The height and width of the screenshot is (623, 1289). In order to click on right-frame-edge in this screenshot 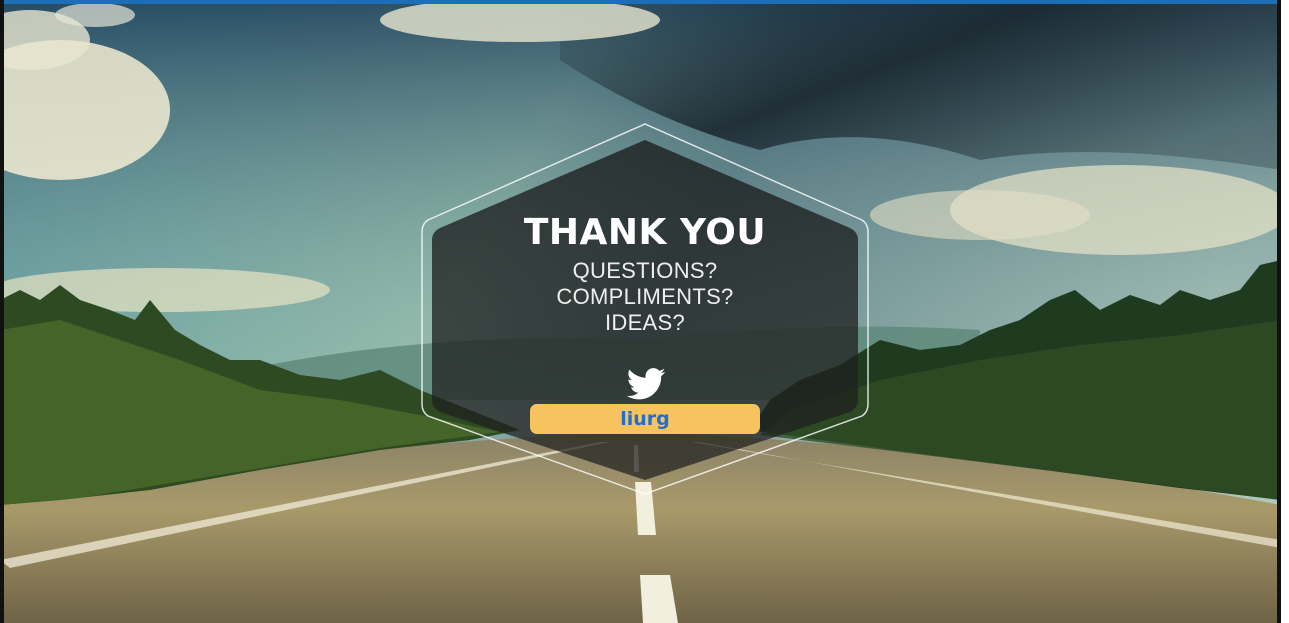, I will do `click(1279, 311)`.